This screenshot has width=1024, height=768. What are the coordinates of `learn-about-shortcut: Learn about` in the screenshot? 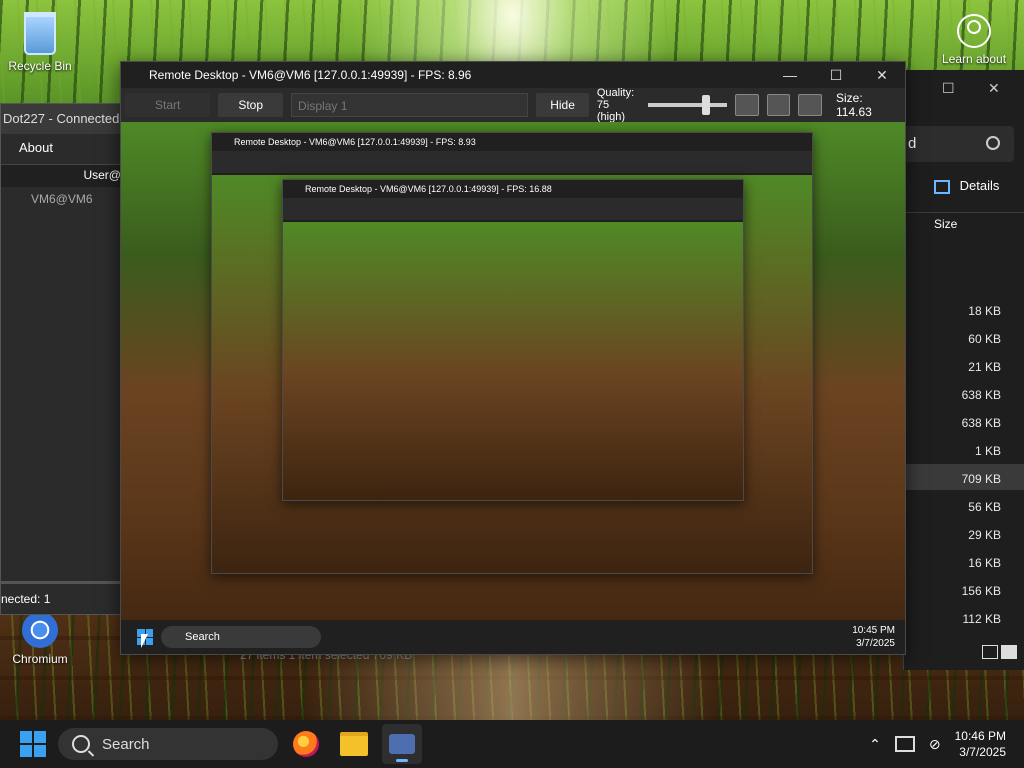 It's located at (974, 40).